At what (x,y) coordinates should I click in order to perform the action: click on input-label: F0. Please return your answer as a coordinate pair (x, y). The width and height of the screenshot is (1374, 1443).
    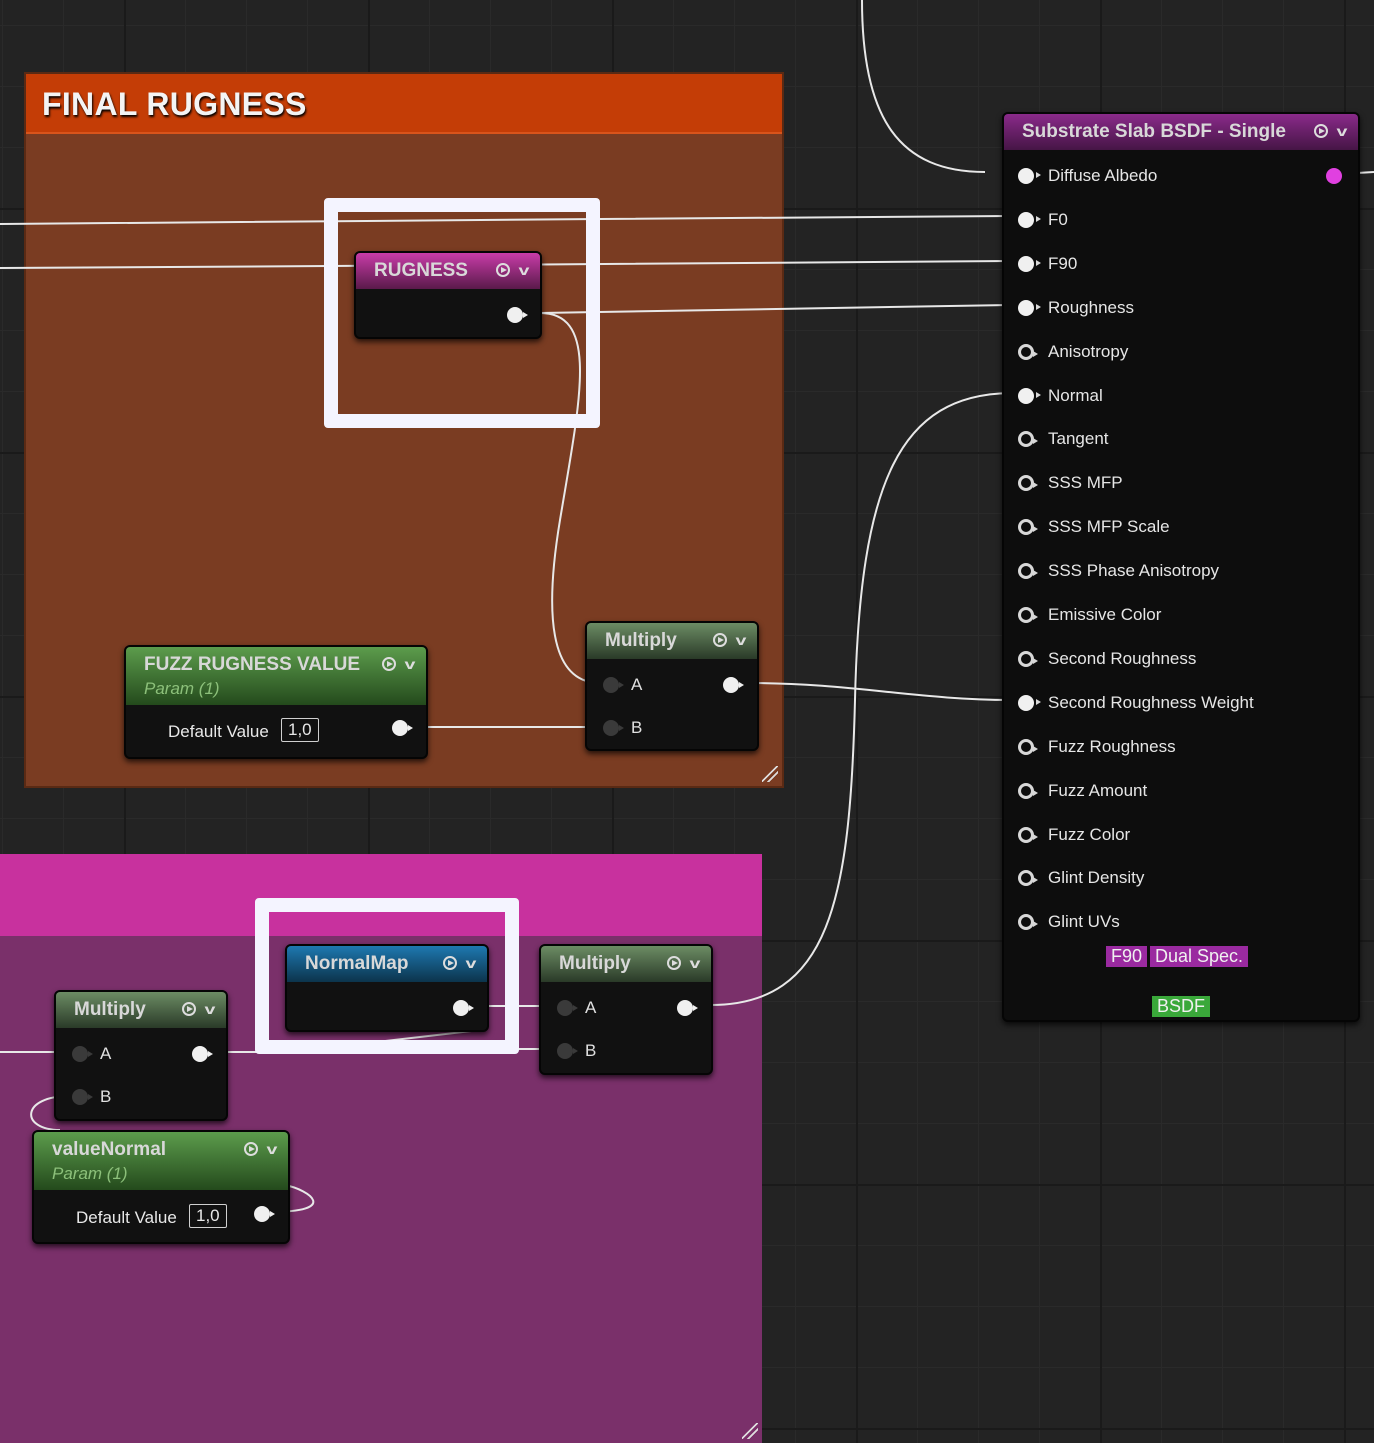
    Looking at the image, I should click on (1058, 219).